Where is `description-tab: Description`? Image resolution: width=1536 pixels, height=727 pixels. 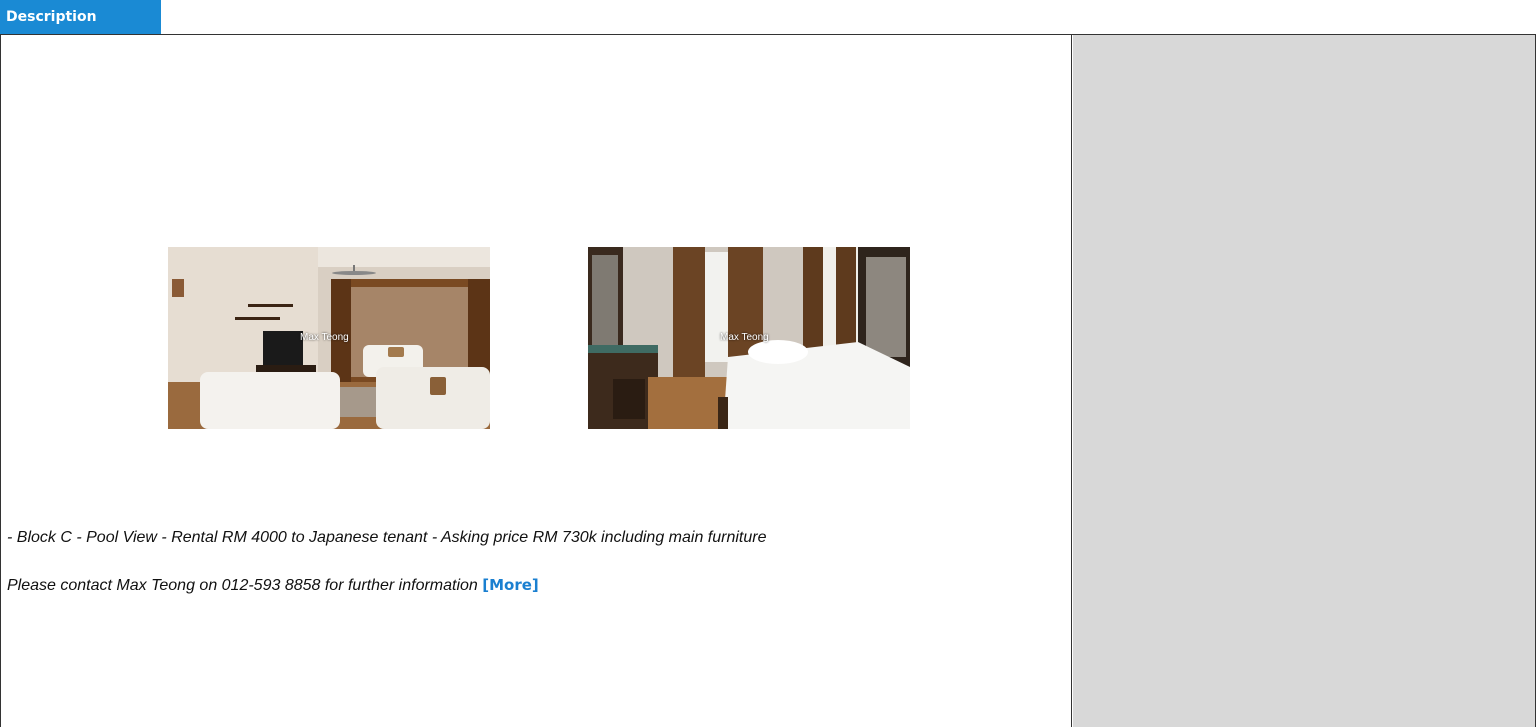
description-tab: Description is located at coordinates (80, 17).